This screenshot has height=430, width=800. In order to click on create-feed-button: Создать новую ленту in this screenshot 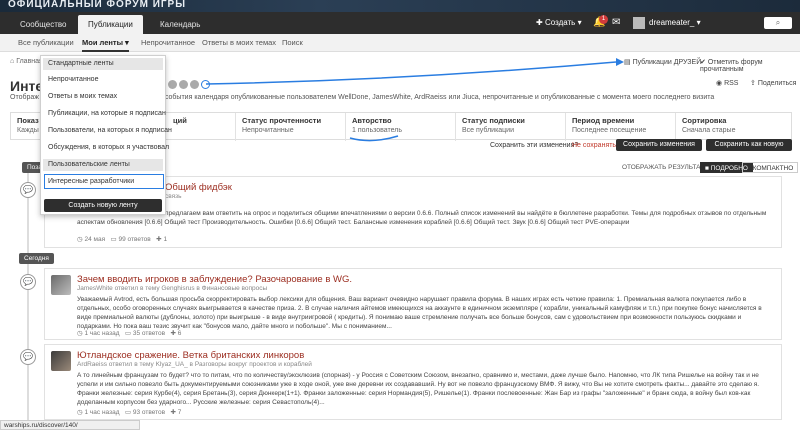, I will do `click(103, 205)`.